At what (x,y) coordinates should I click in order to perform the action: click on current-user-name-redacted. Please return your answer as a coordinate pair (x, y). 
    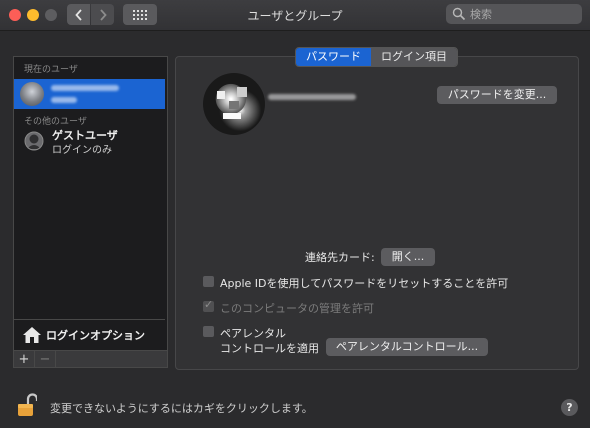
    Looking at the image, I should click on (85, 88).